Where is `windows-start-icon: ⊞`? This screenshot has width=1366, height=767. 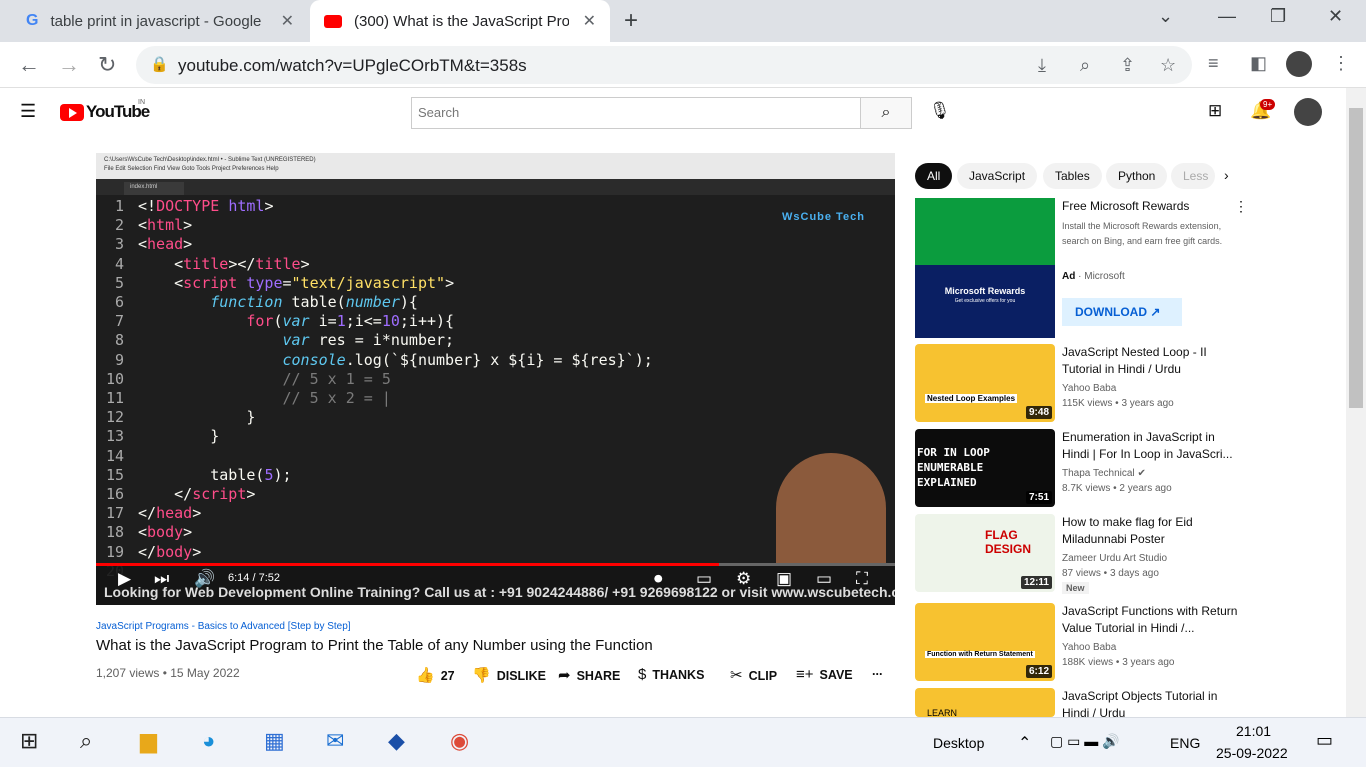 windows-start-icon: ⊞ is located at coordinates (29, 741).